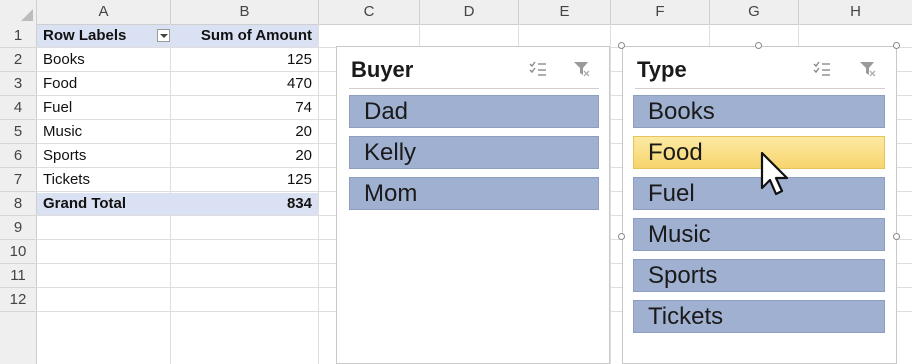 The height and width of the screenshot is (364, 912). I want to click on pivot-row: Tickets 125, so click(177, 180).